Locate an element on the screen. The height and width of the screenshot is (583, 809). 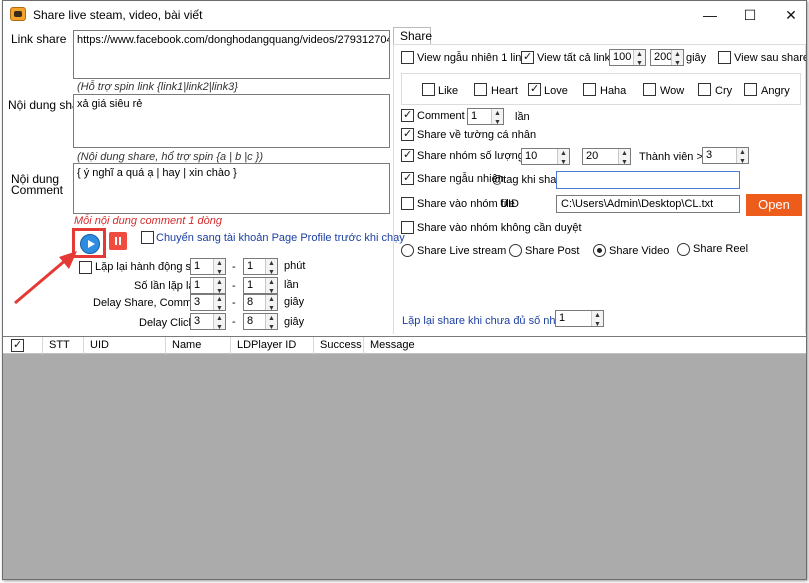
file-path-input: C:\Users\Admin\Desktop\CL.txt is located at coordinates (648, 204).